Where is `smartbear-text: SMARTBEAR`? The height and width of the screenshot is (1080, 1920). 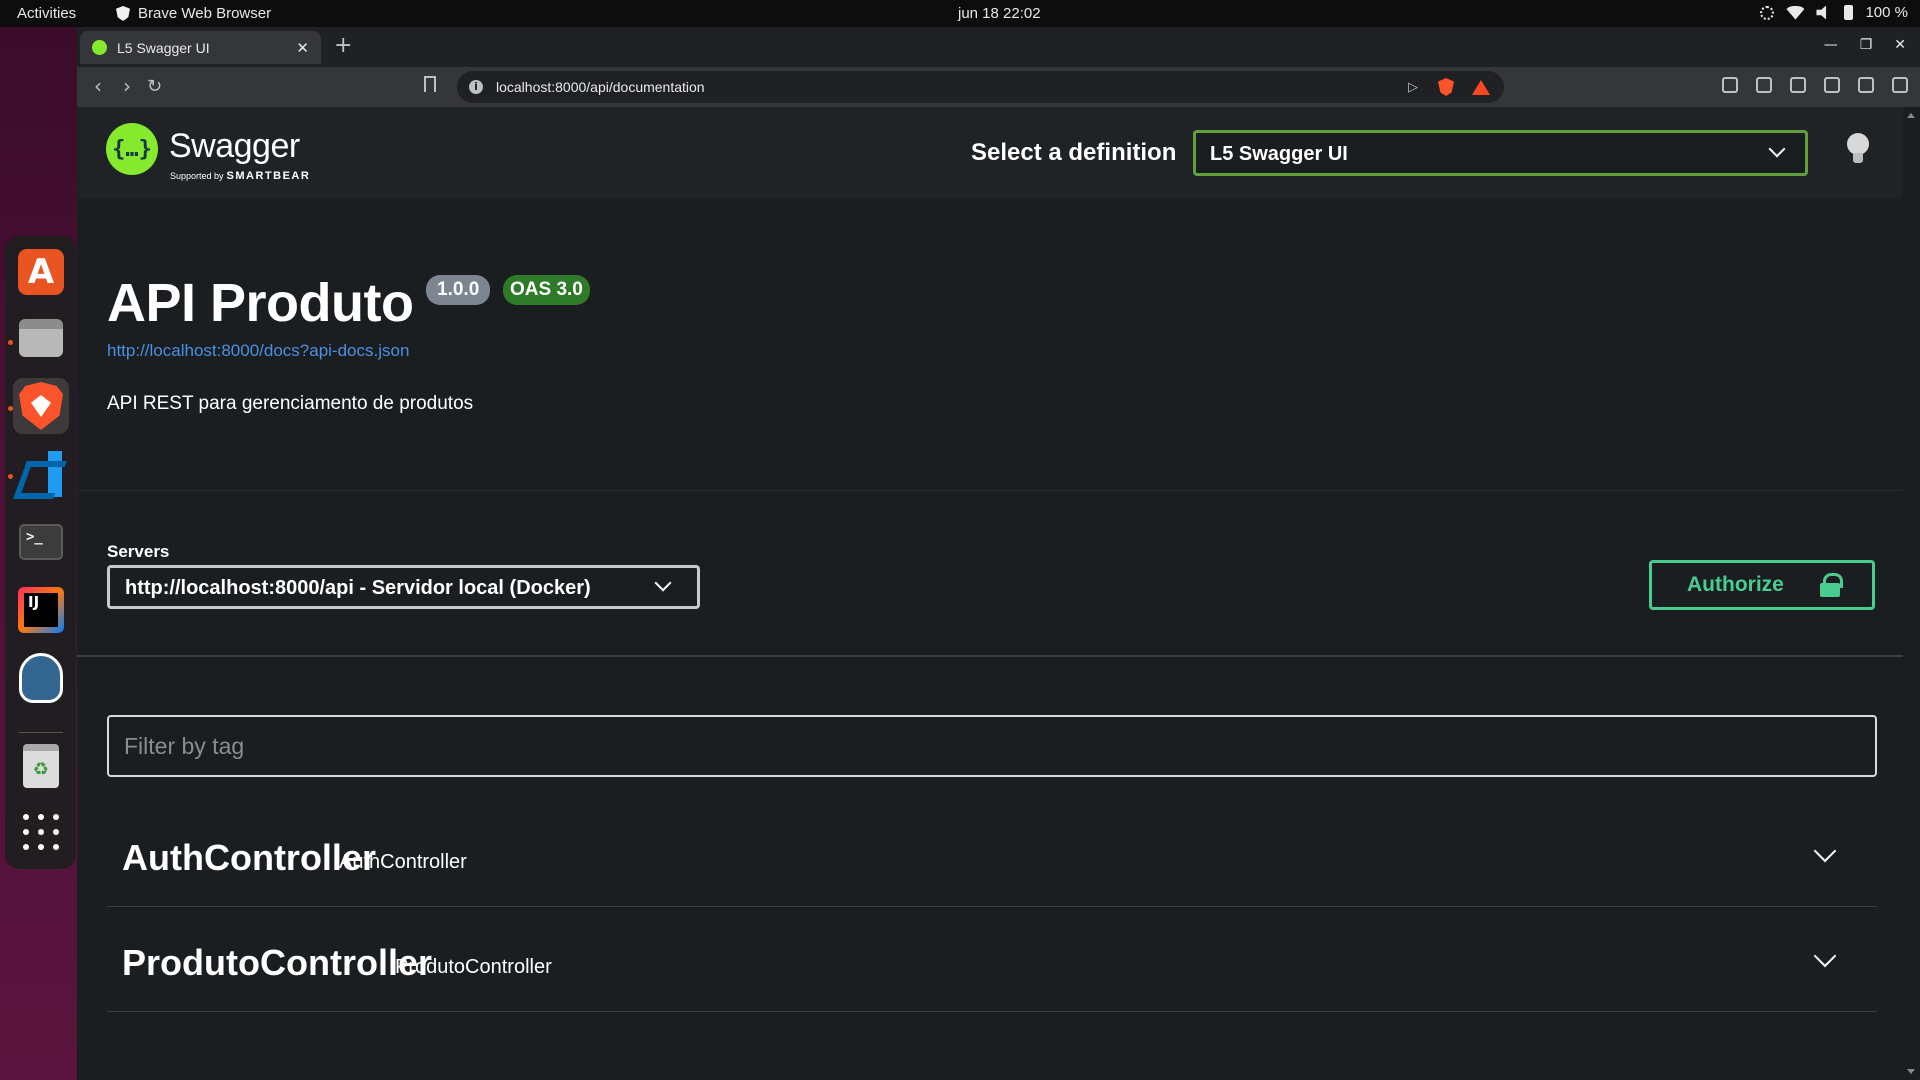 smartbear-text: SMARTBEAR is located at coordinates (268, 176).